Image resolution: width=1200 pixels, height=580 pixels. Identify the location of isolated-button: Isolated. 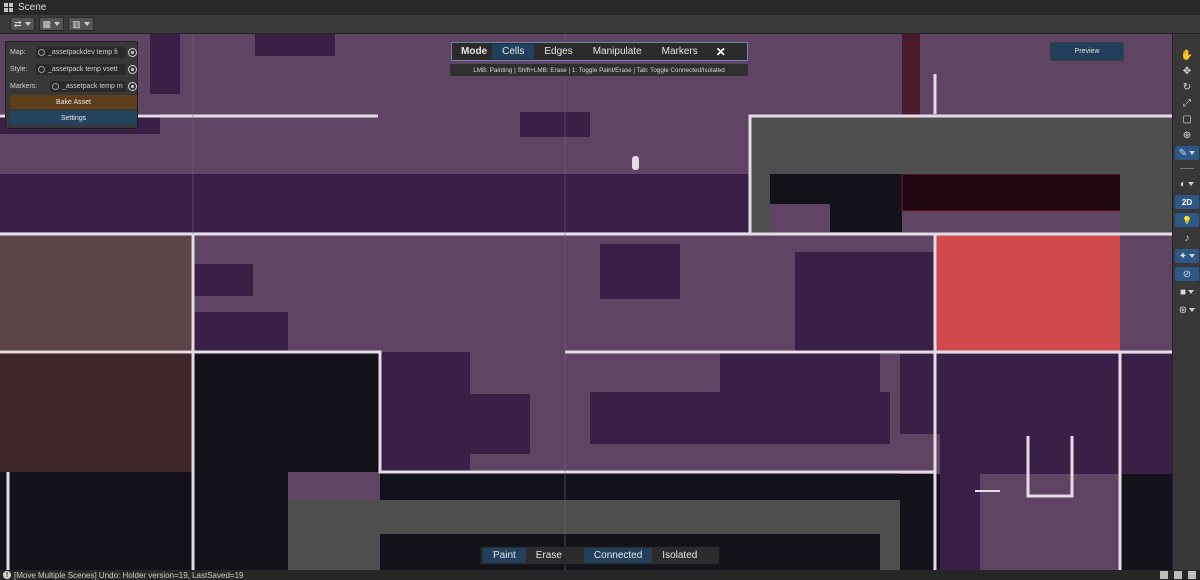
(679, 555).